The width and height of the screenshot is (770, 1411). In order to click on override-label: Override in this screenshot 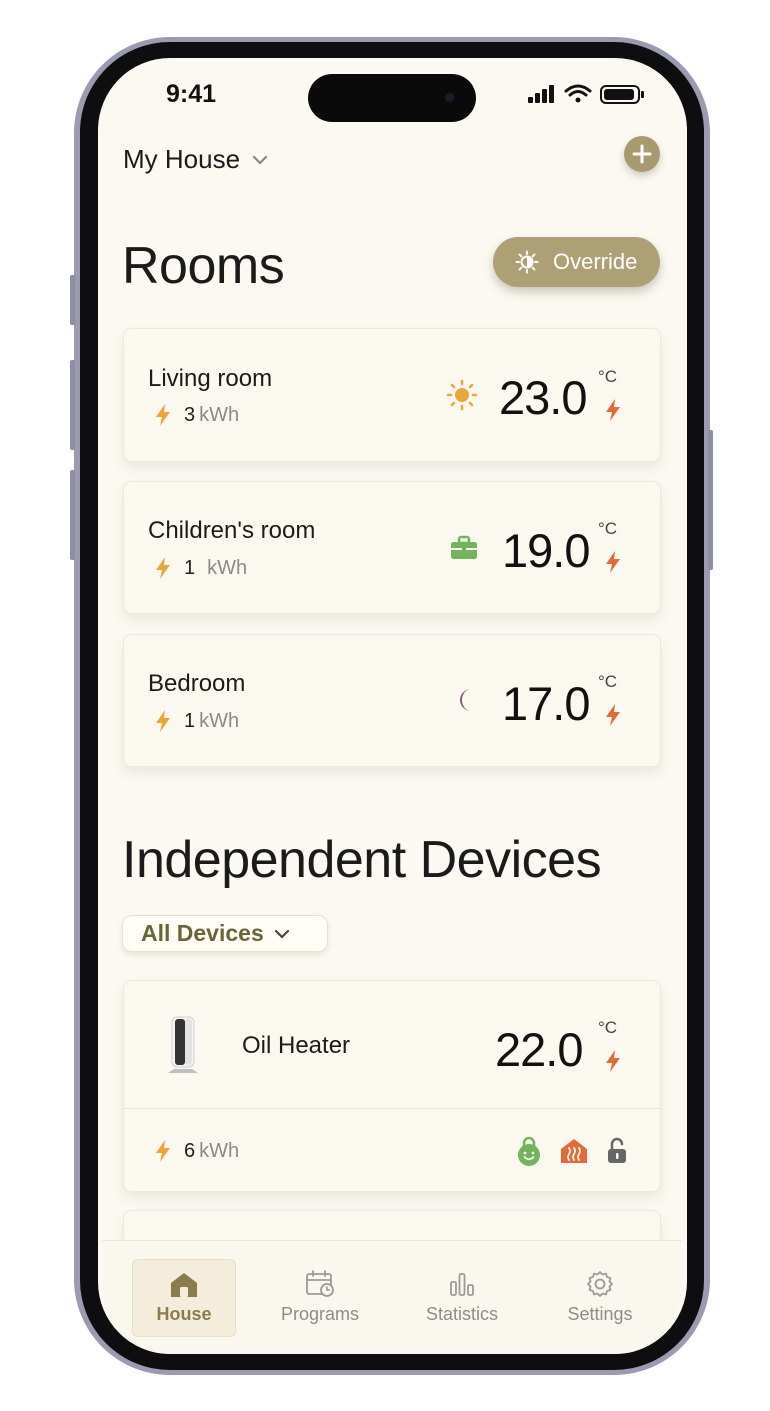, I will do `click(595, 261)`.